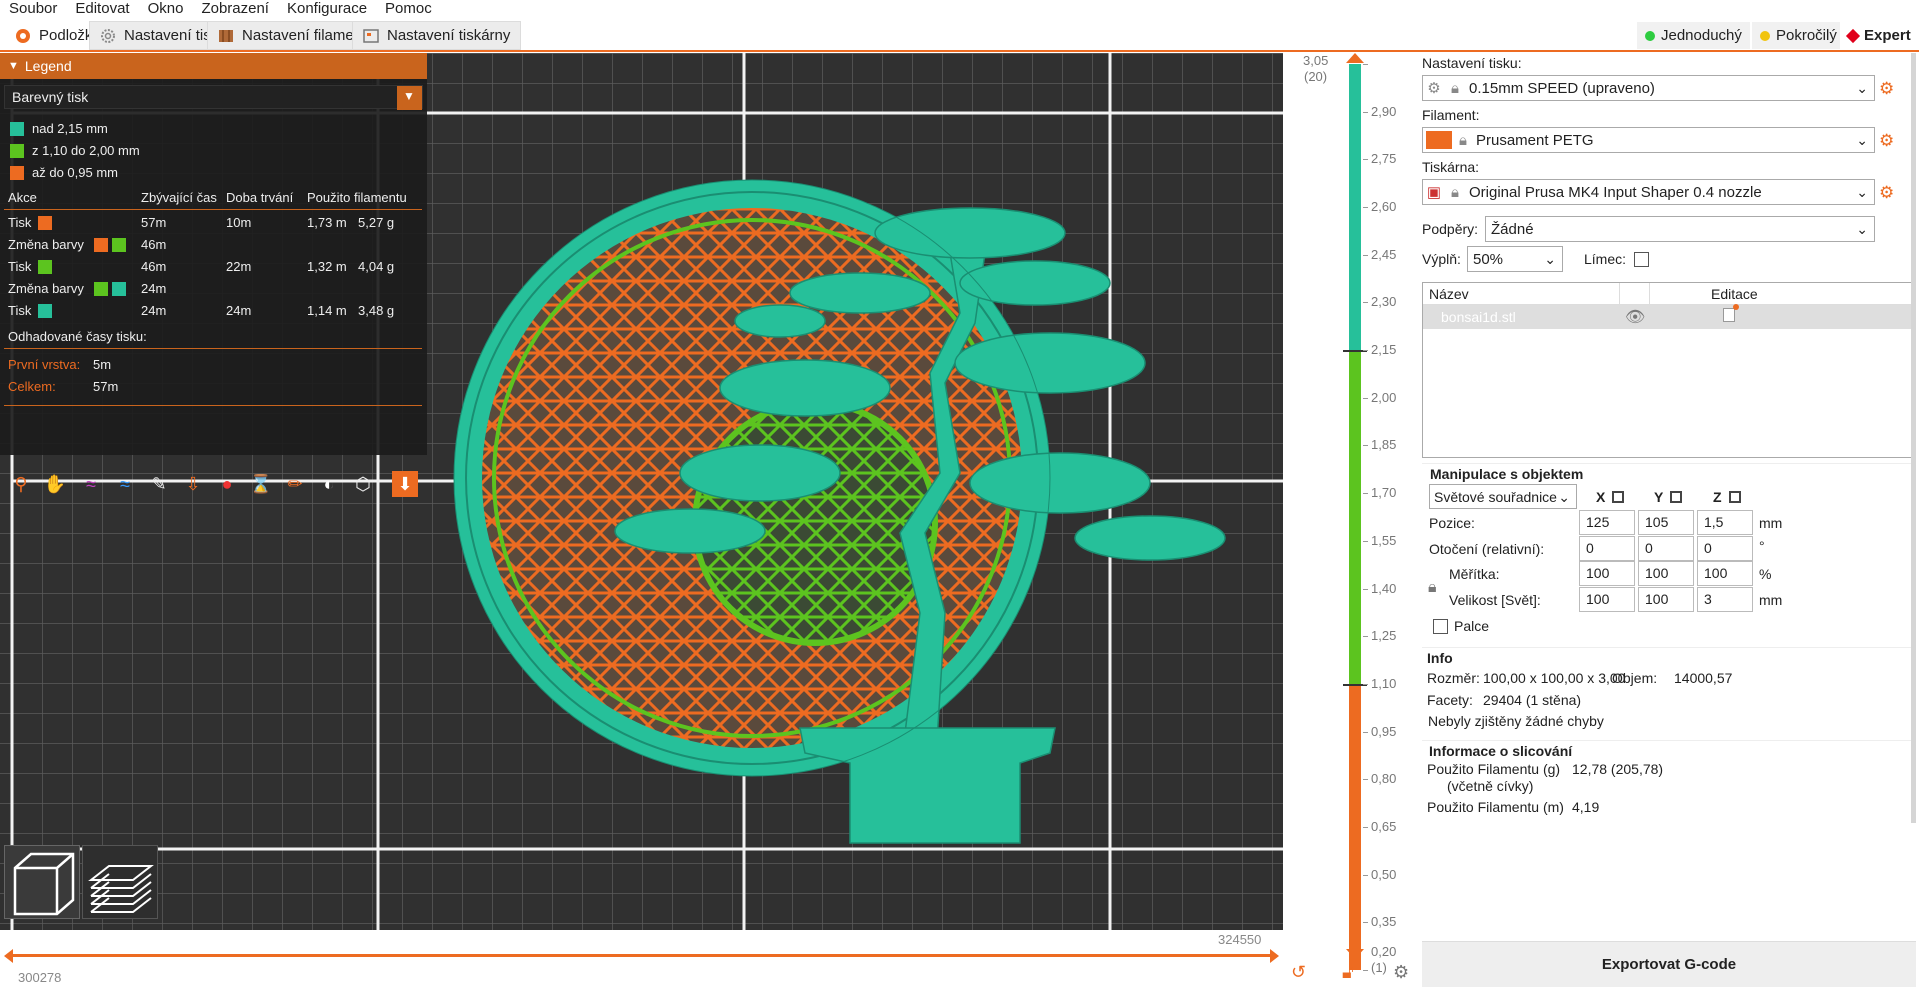 The image size is (1919, 987). Describe the element at coordinates (261, 484) in the screenshot. I see `pause-prints-icon: ⌛` at that location.